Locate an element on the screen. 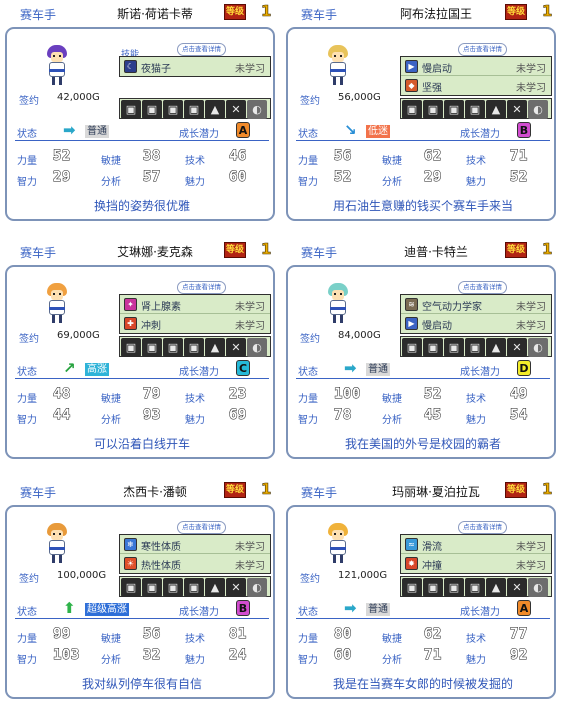  skill-status: 未学习 is located at coordinates (531, 69).